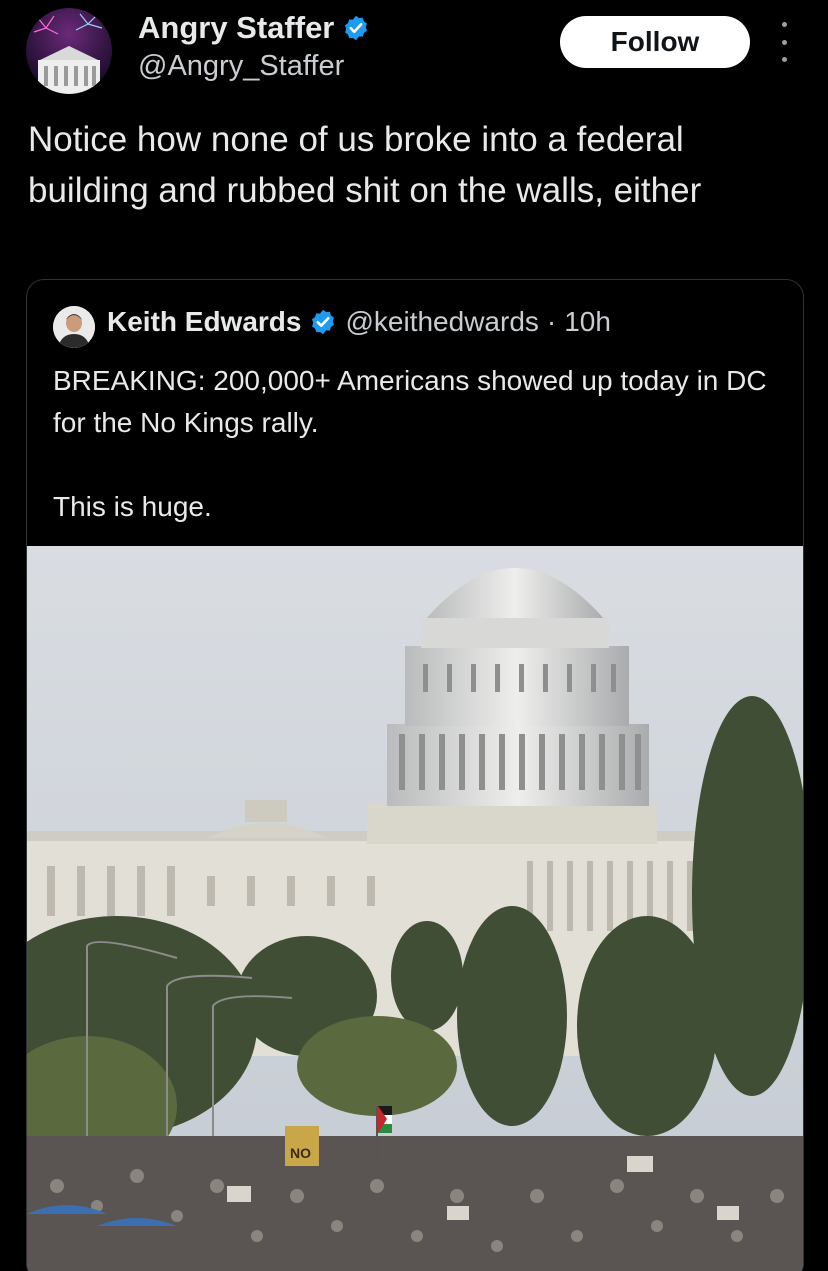  I want to click on white-house-fireworks-image, so click(69, 51).